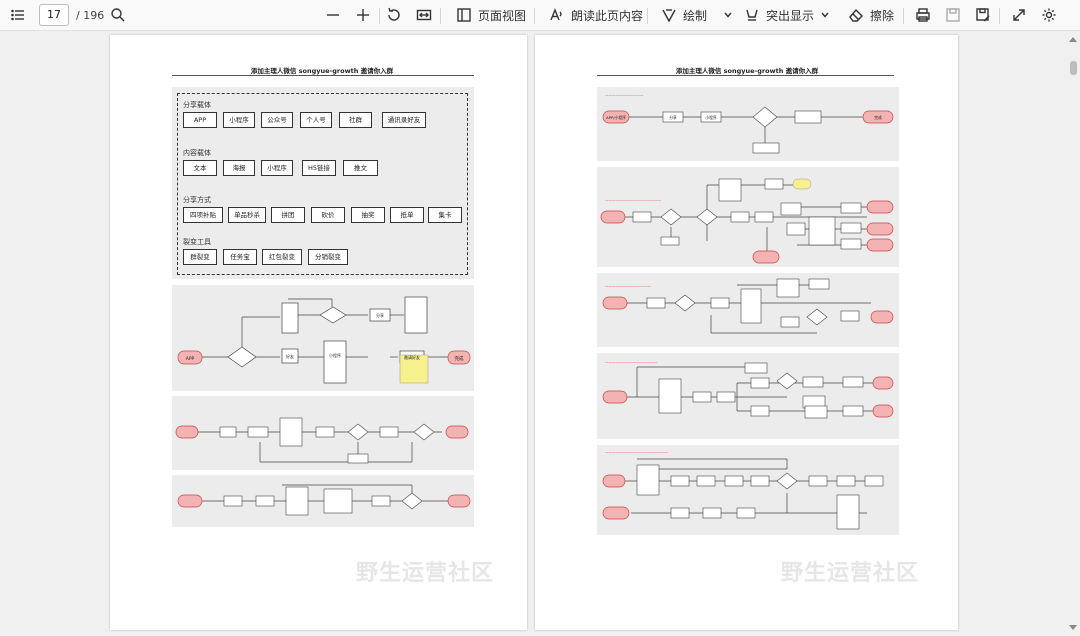  I want to click on settings-button, so click(1049, 15).